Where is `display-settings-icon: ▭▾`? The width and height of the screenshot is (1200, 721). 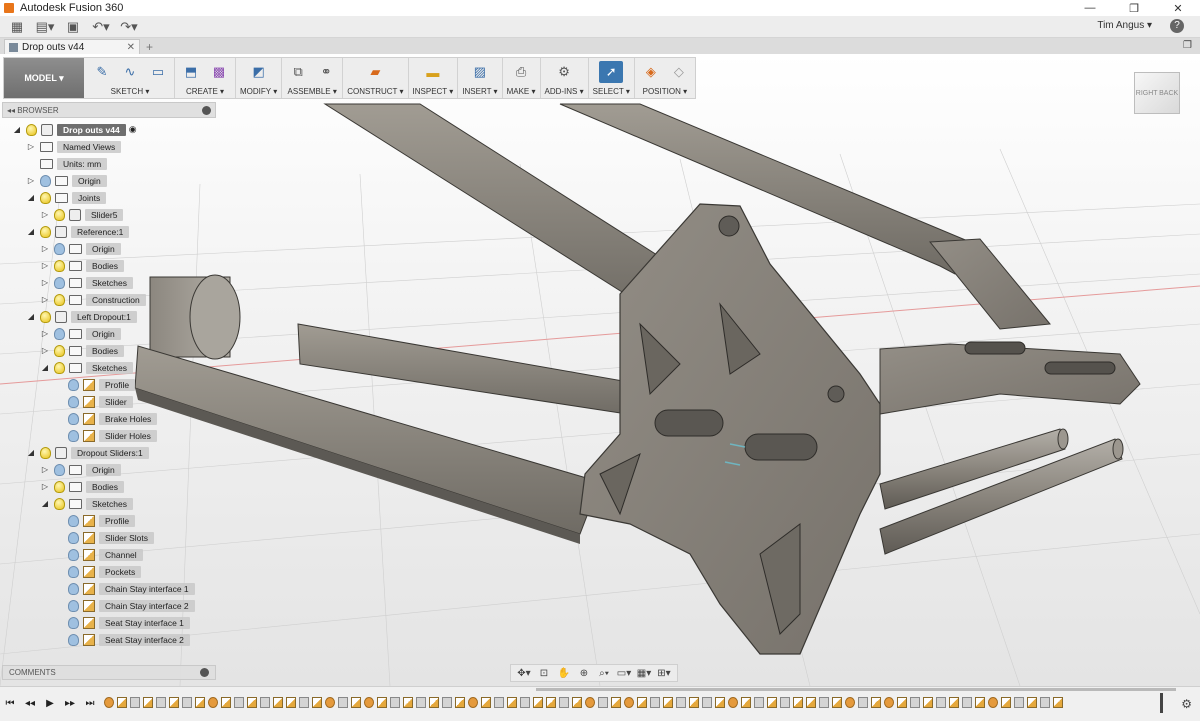 display-settings-icon: ▭▾ is located at coordinates (624, 673).